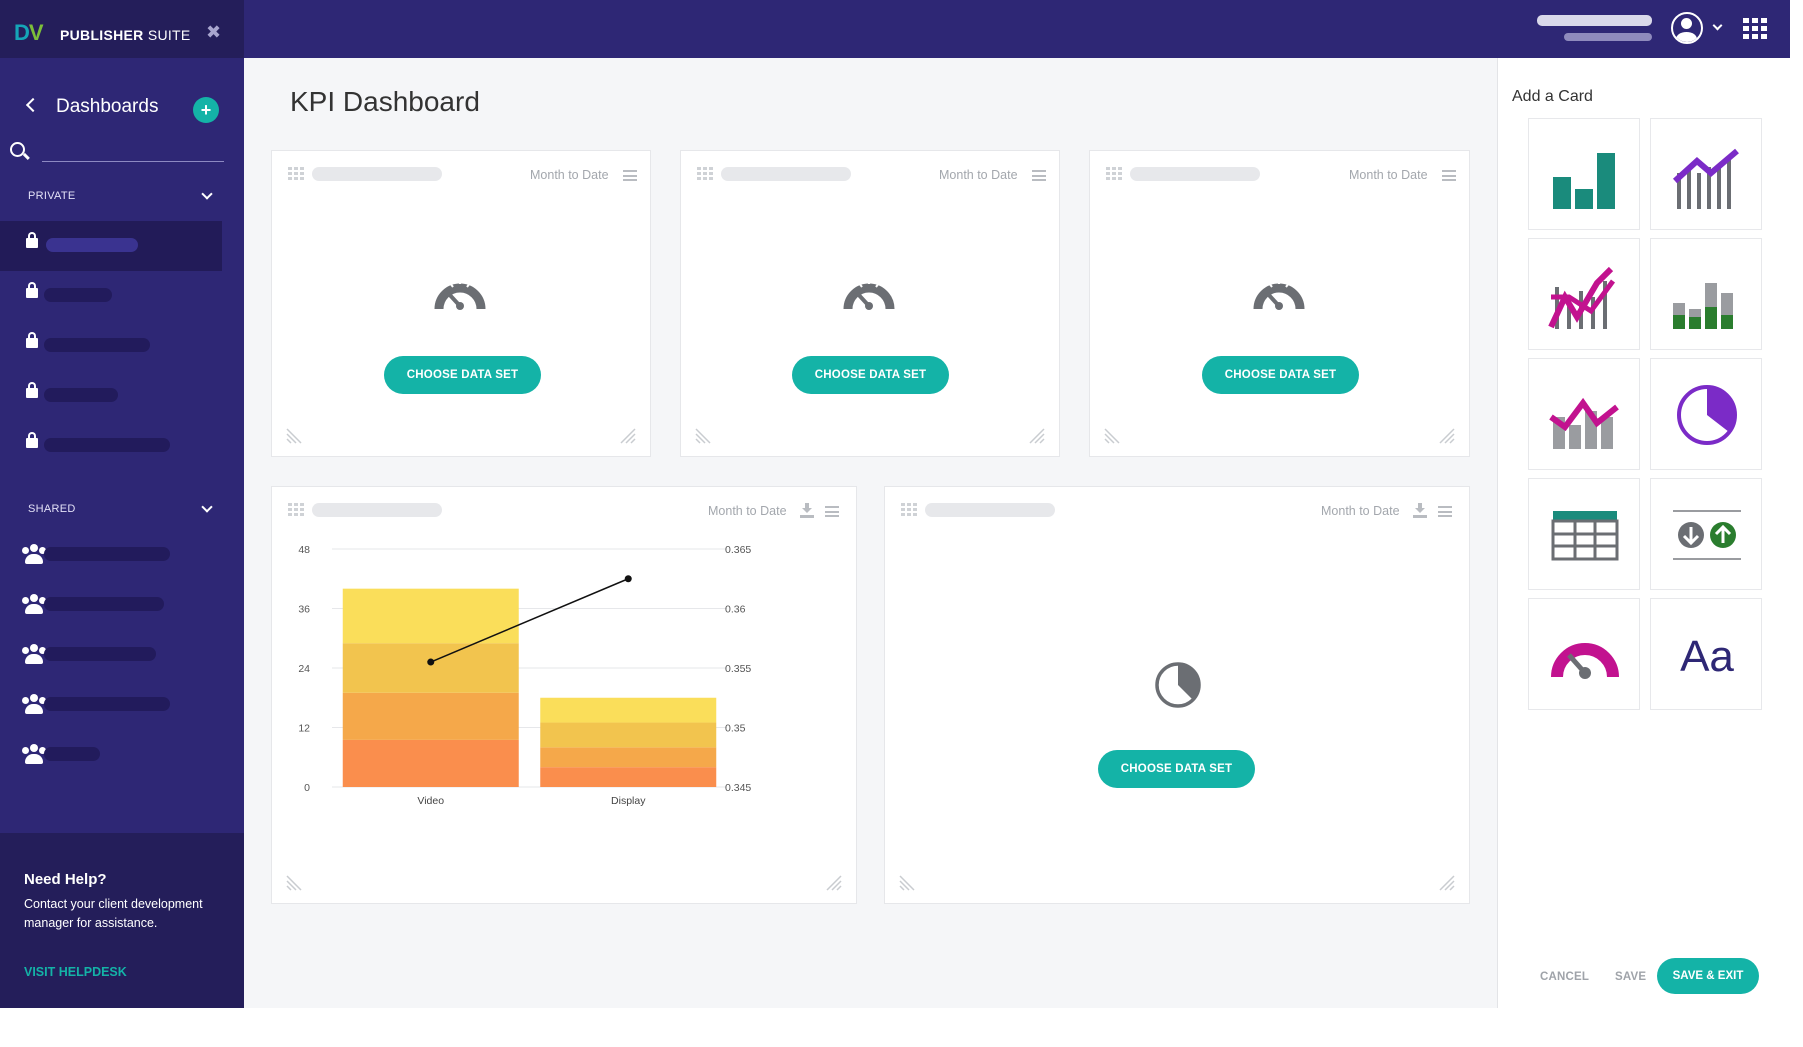 The width and height of the screenshot is (1803, 1047). Describe the element at coordinates (738, 669) in the screenshot. I see `y-right-tick-label: 0.355` at that location.